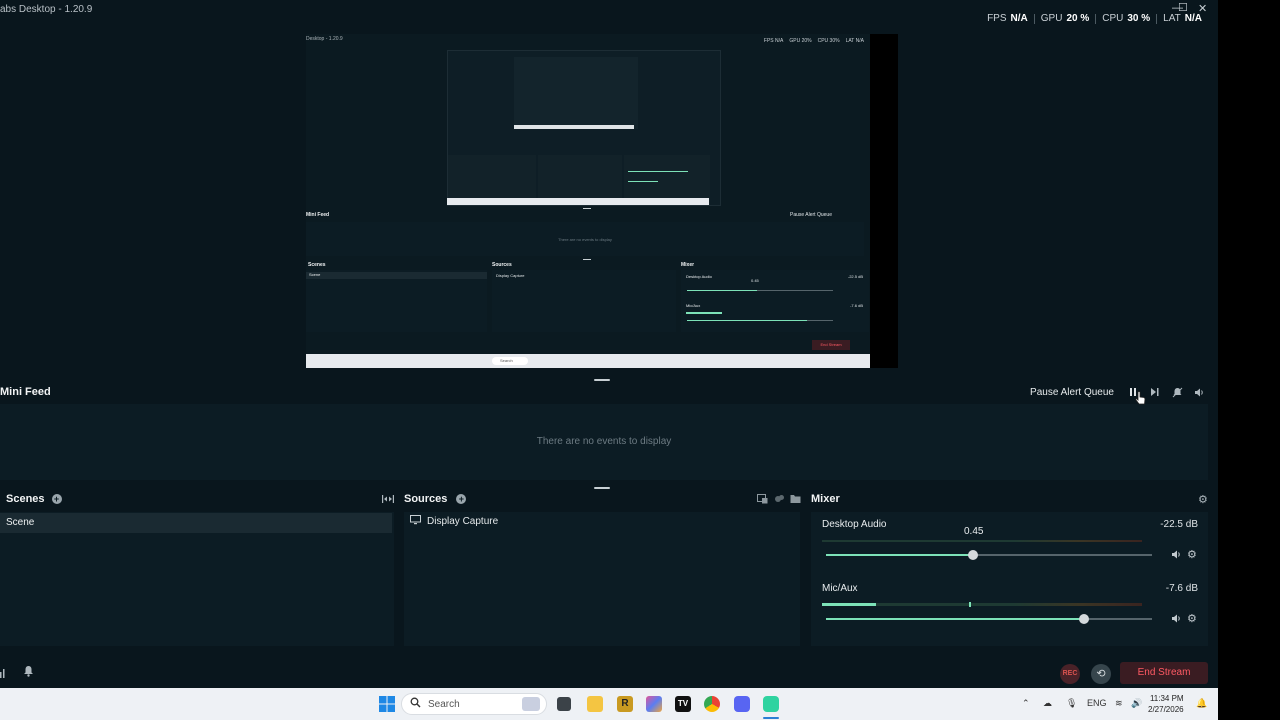 This screenshot has width=1280, height=720. What do you see at coordinates (387, 704) in the screenshot?
I see `windows-start-icon` at bounding box center [387, 704].